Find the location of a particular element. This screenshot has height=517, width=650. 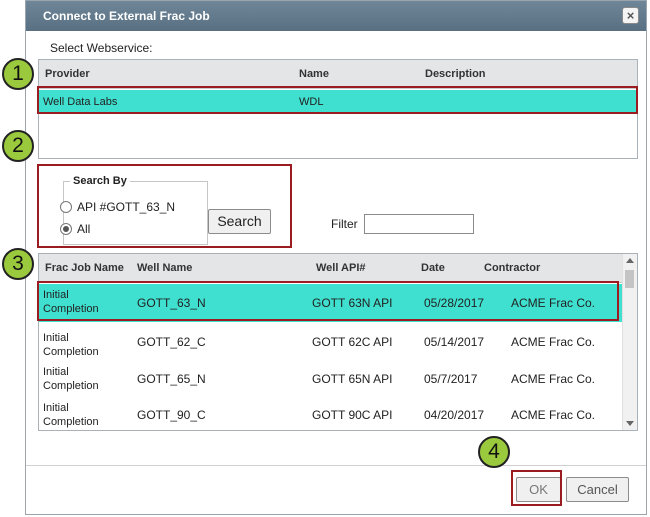

column-header-contractor: Contractor is located at coordinates (512, 268).